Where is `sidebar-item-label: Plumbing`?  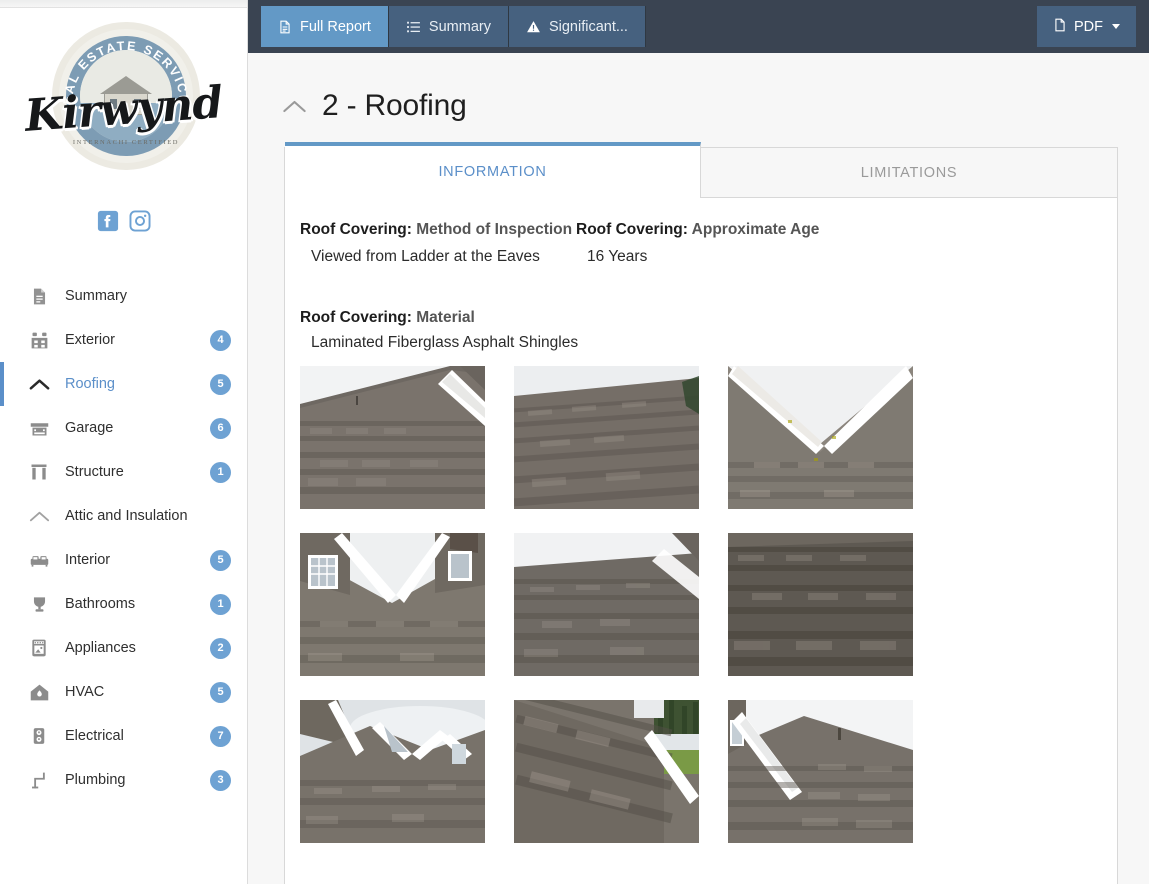 sidebar-item-label: Plumbing is located at coordinates (95, 780).